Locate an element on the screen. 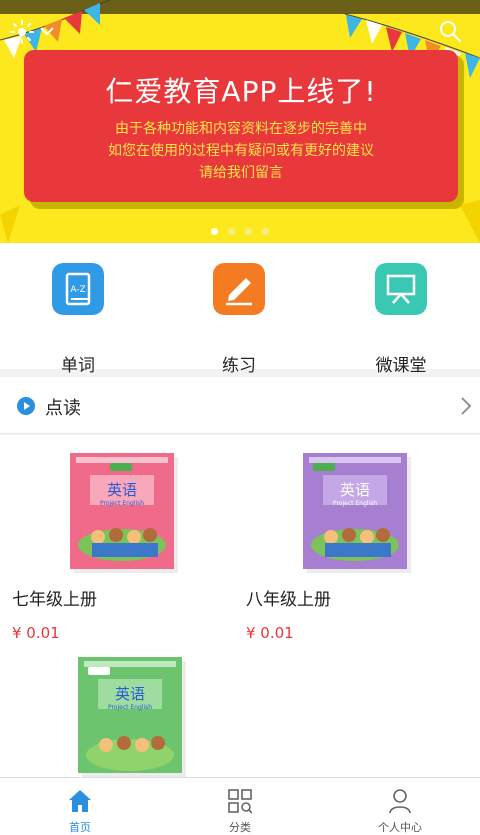  carousel-indicator is located at coordinates (240, 233).